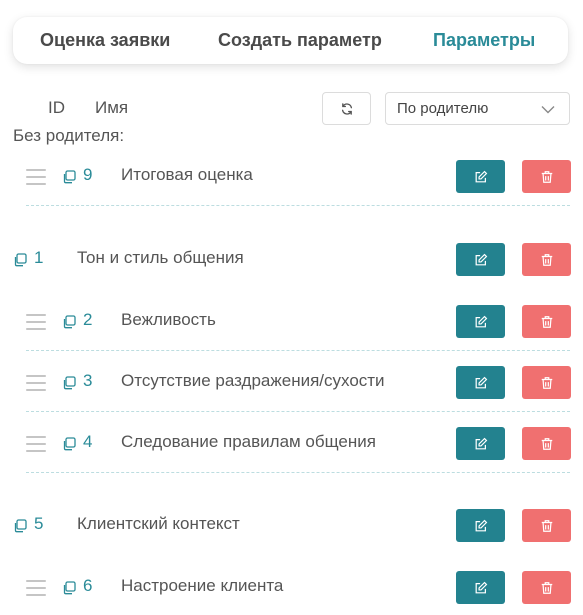 This screenshot has height=615, width=583. What do you see at coordinates (300, 40) in the screenshot?
I see `tab-create-parameter: Создать параметр` at bounding box center [300, 40].